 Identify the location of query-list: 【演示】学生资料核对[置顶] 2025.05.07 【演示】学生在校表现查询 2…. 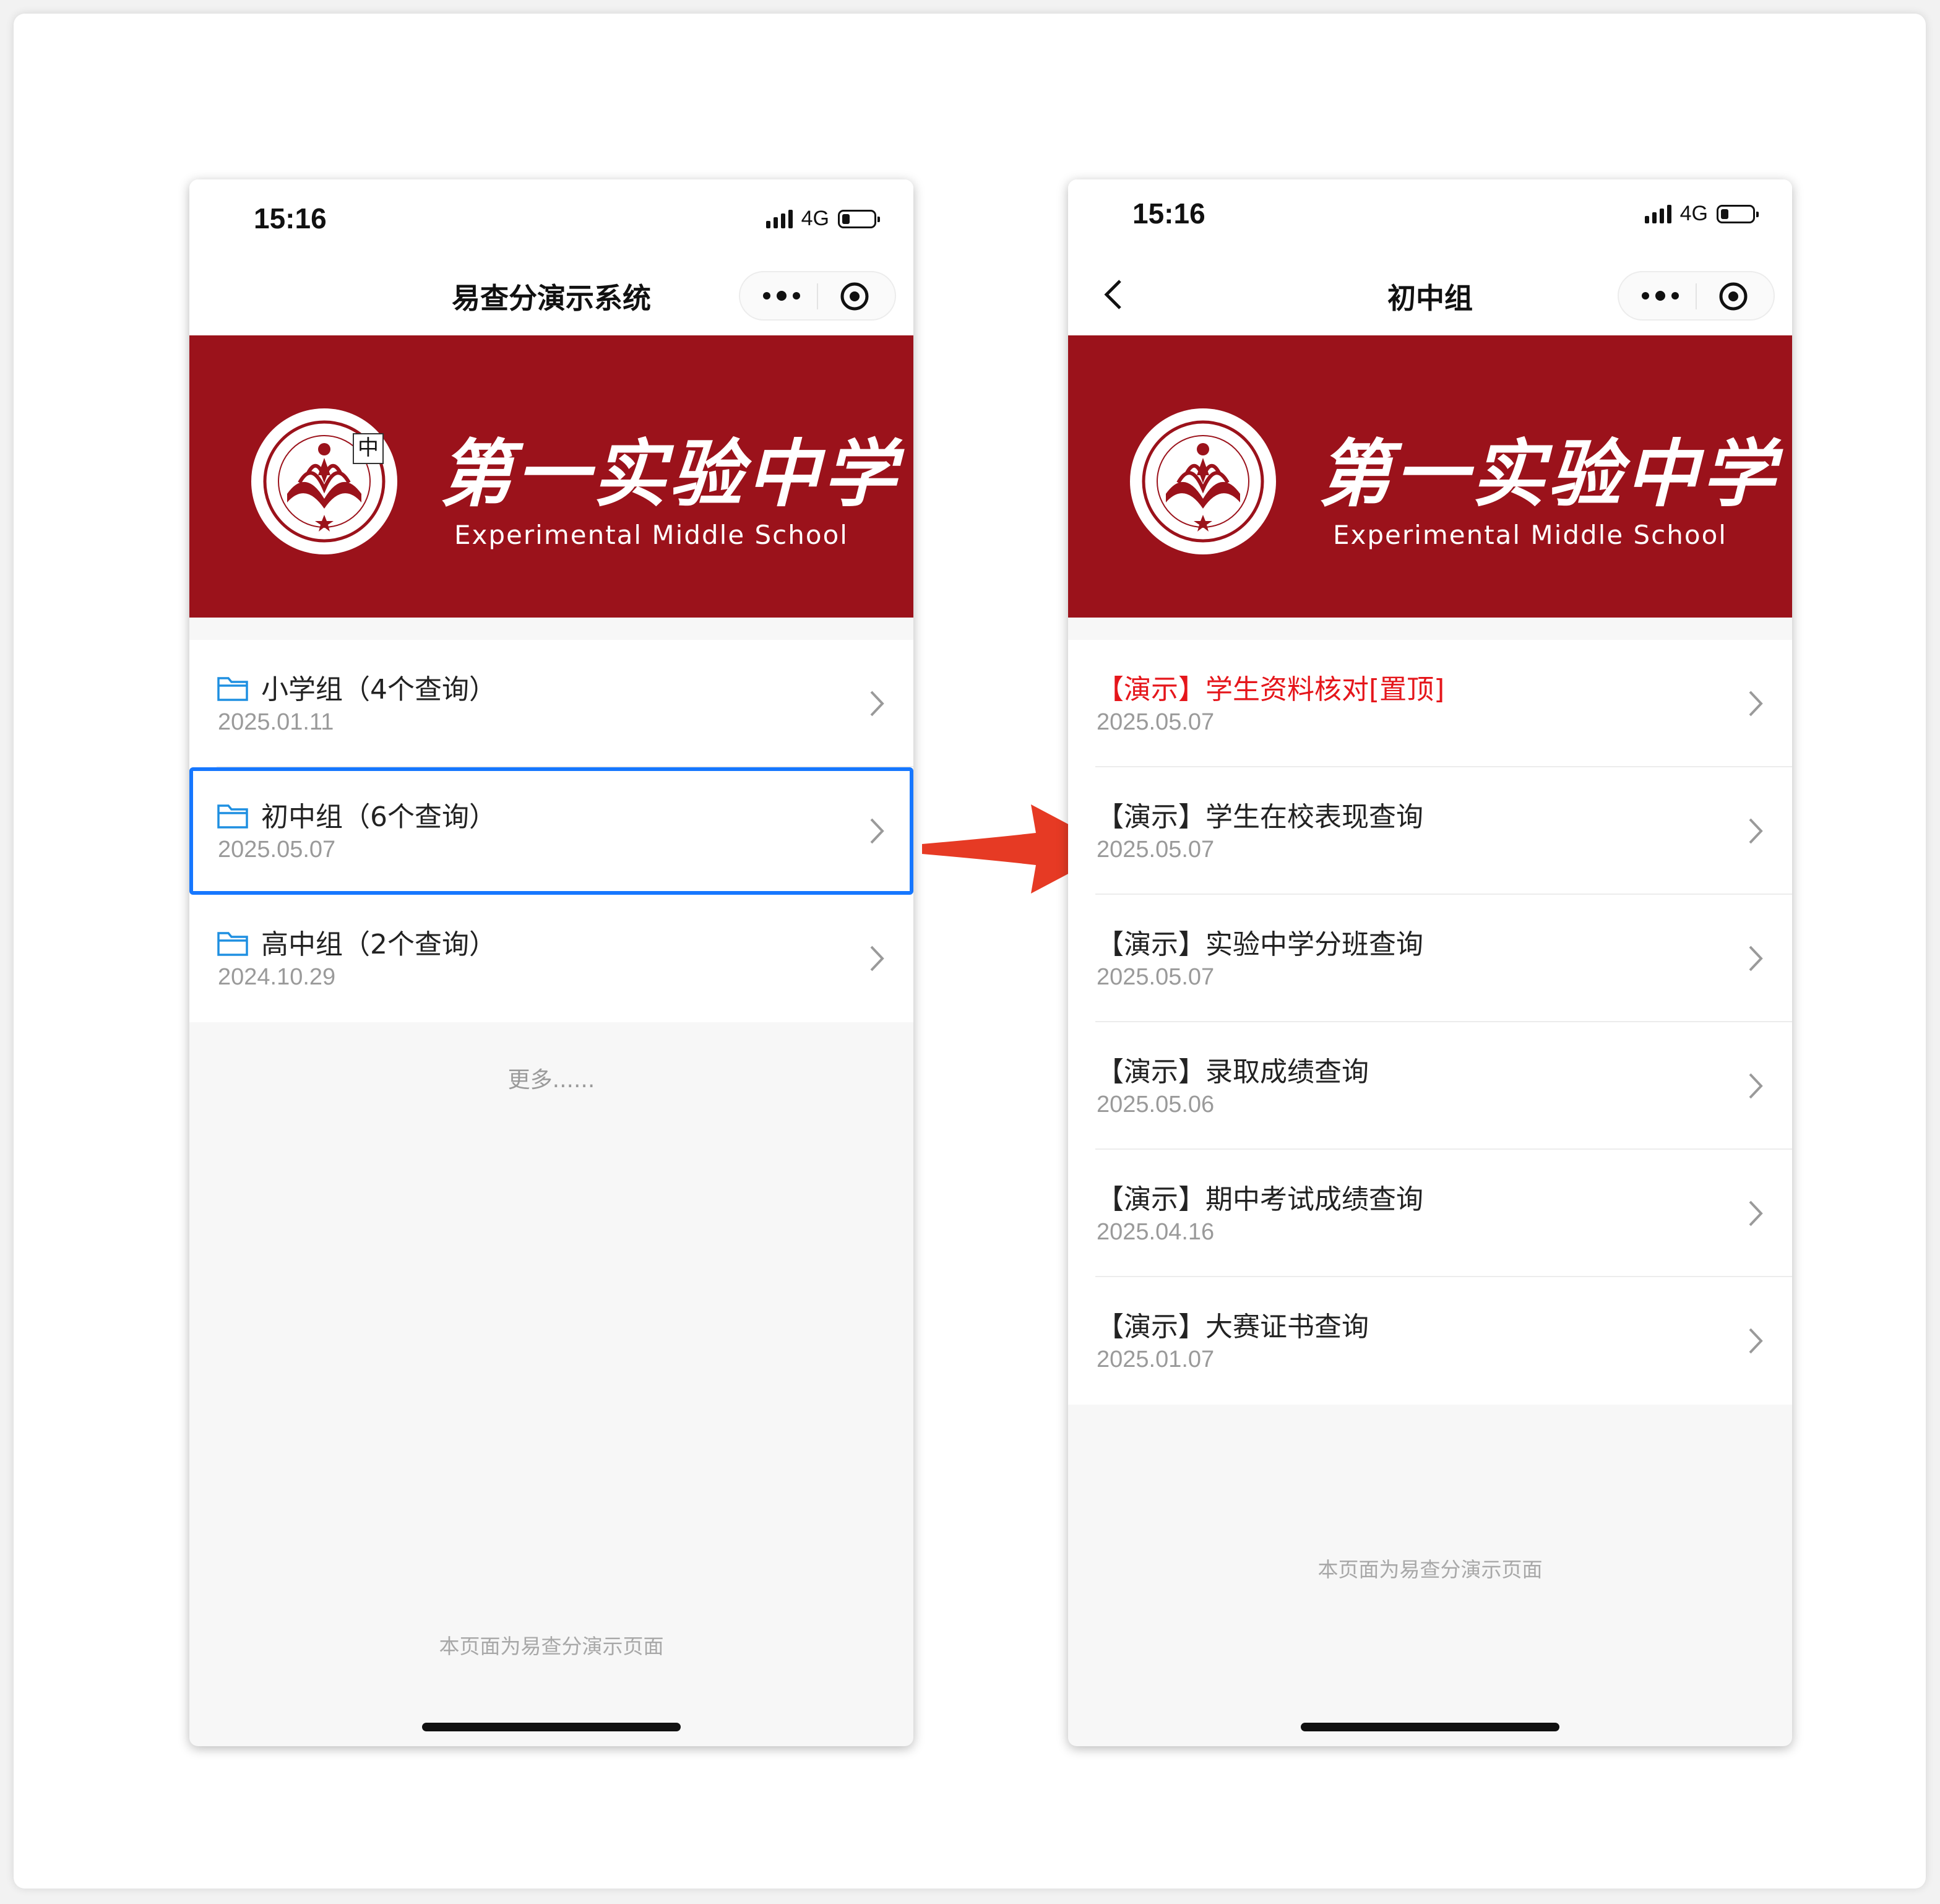
(1430, 1022).